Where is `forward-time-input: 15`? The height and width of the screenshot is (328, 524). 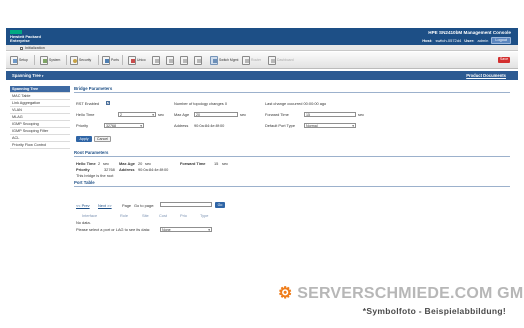
forward-time-input: 15 is located at coordinates (330, 114).